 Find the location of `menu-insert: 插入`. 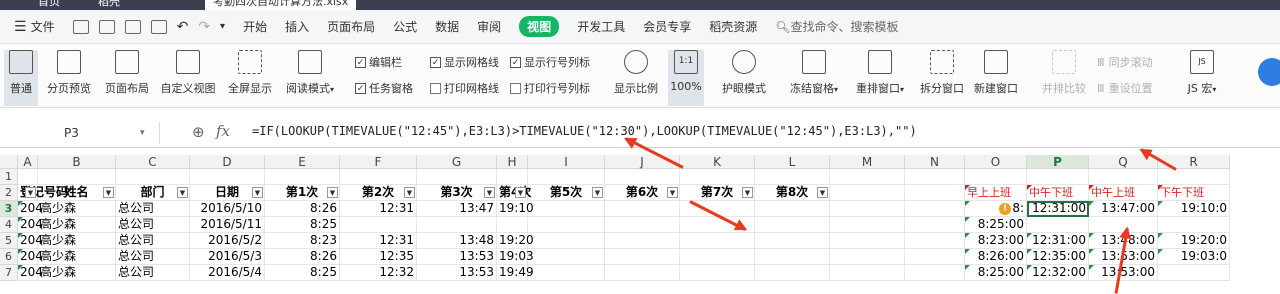

menu-insert: 插入 is located at coordinates (297, 26).